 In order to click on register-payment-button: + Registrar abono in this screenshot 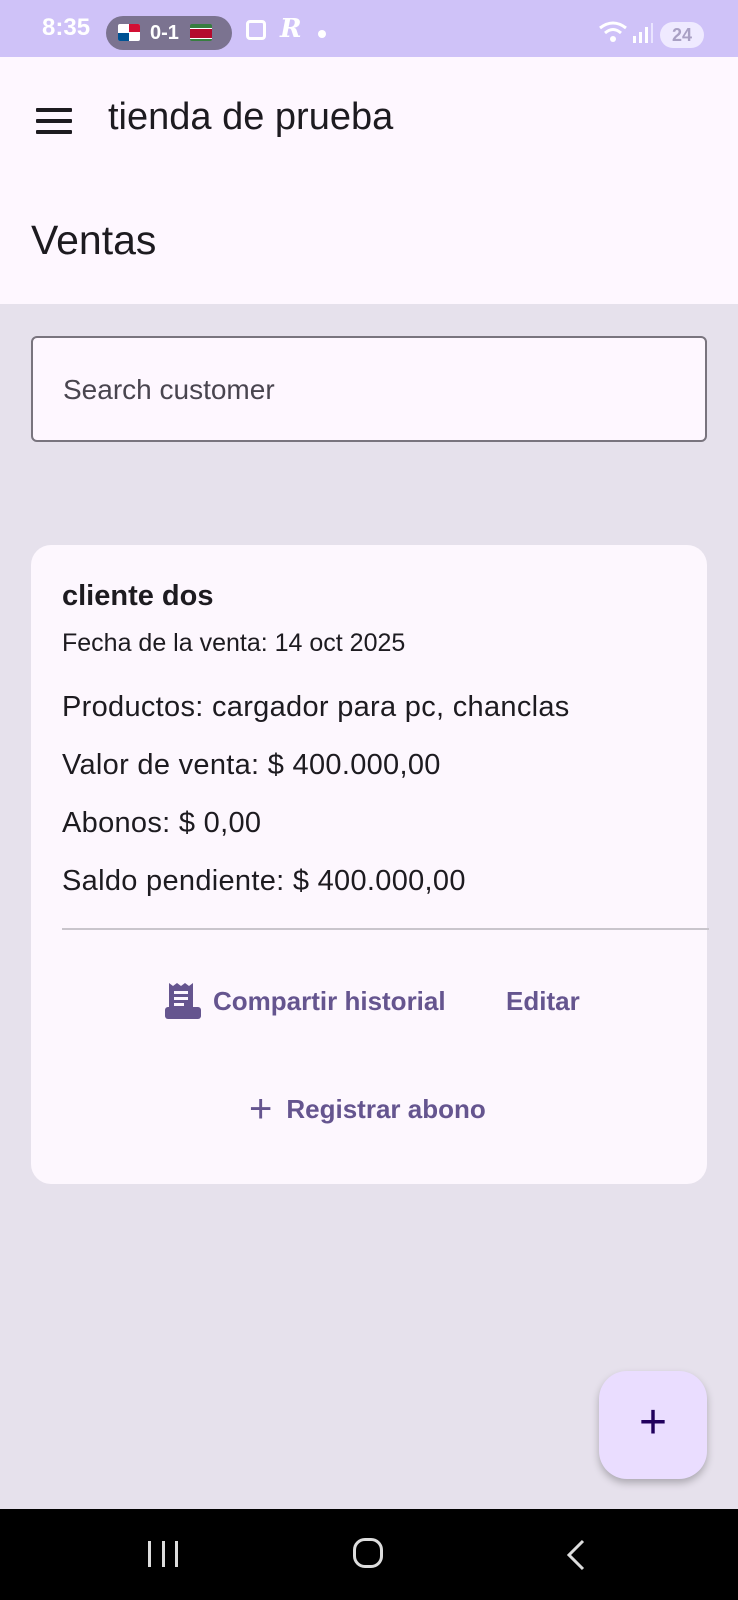, I will do `click(367, 1109)`.